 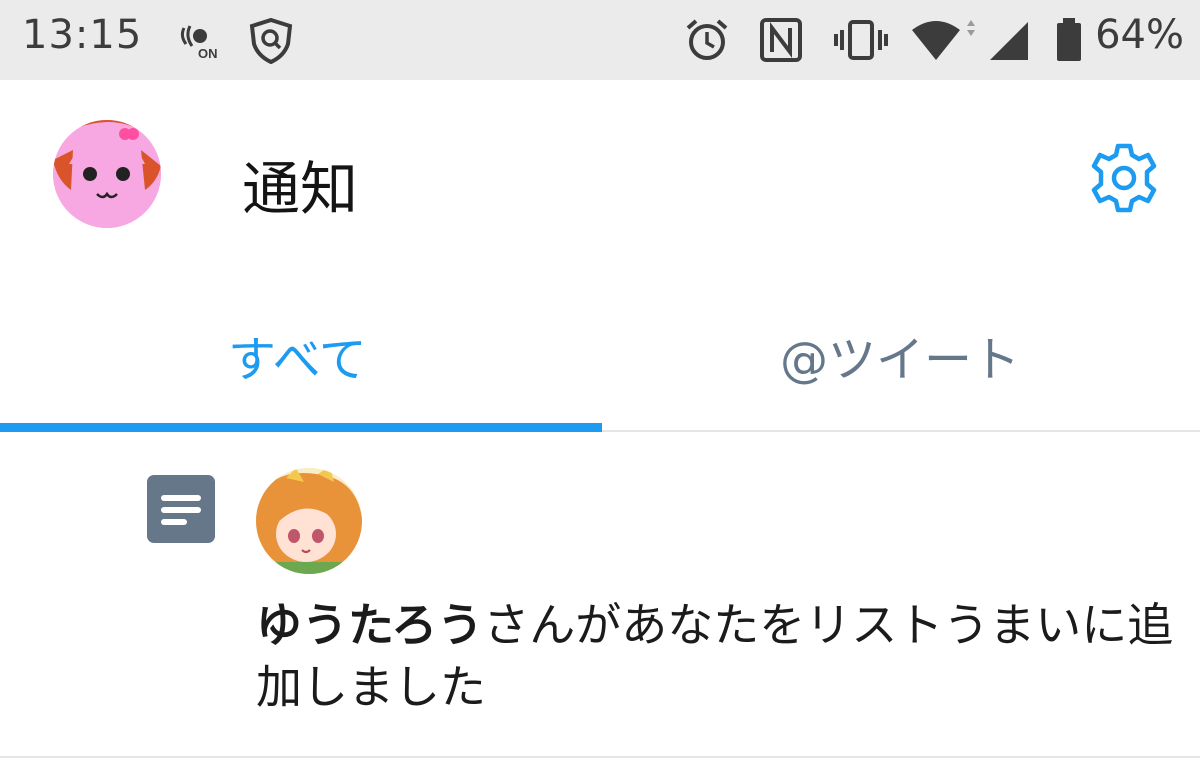 What do you see at coordinates (208, 53) in the screenshot?
I see `svg-text: ON` at bounding box center [208, 53].